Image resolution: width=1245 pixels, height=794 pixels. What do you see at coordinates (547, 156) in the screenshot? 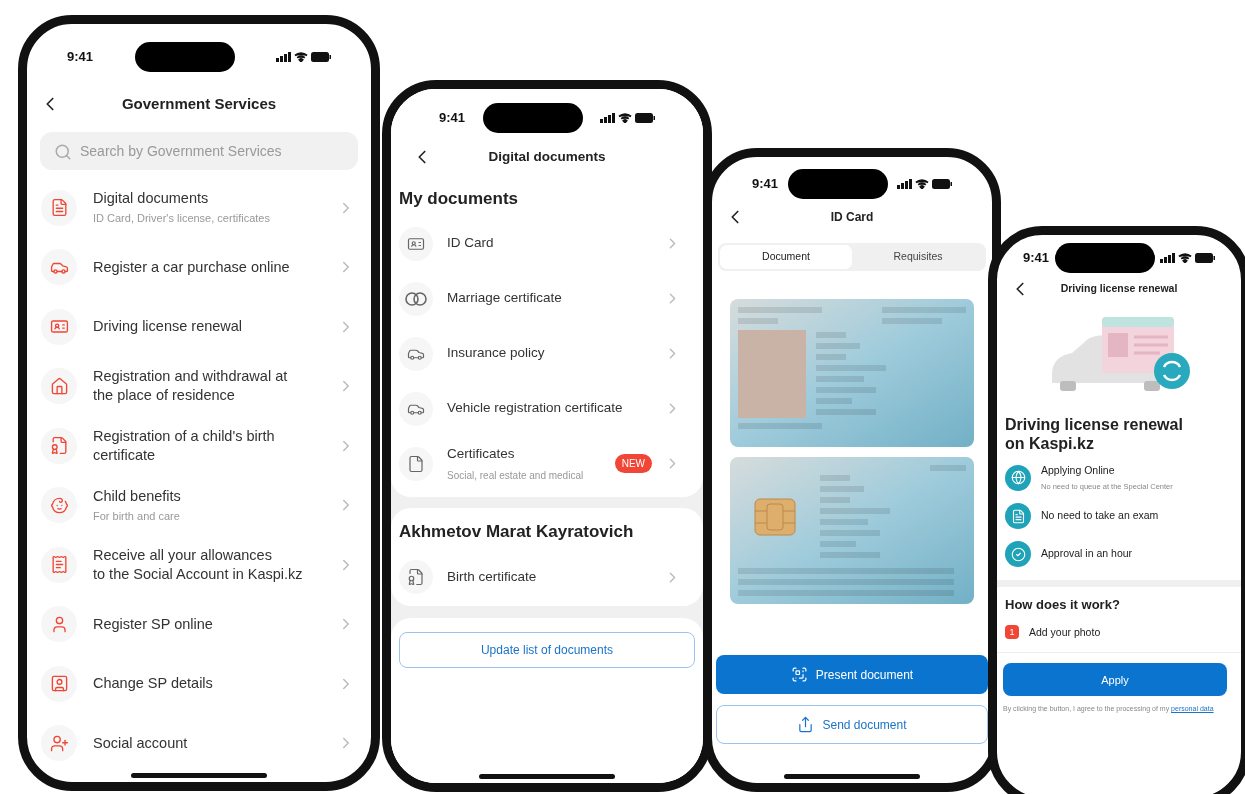
I see `screen-title: Digital documents` at bounding box center [547, 156].